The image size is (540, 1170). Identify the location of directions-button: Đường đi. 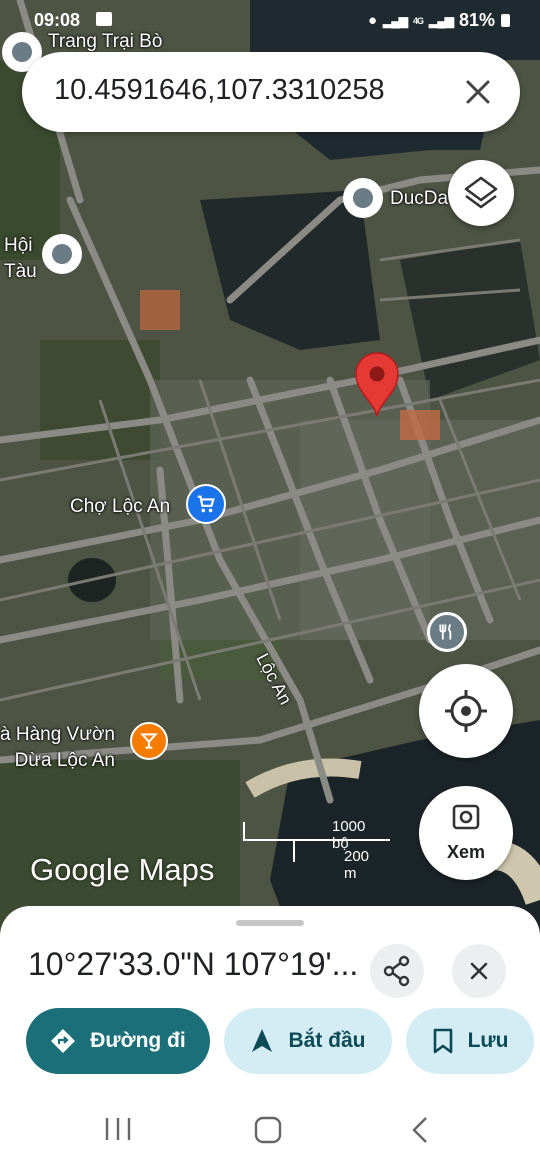
(118, 1041).